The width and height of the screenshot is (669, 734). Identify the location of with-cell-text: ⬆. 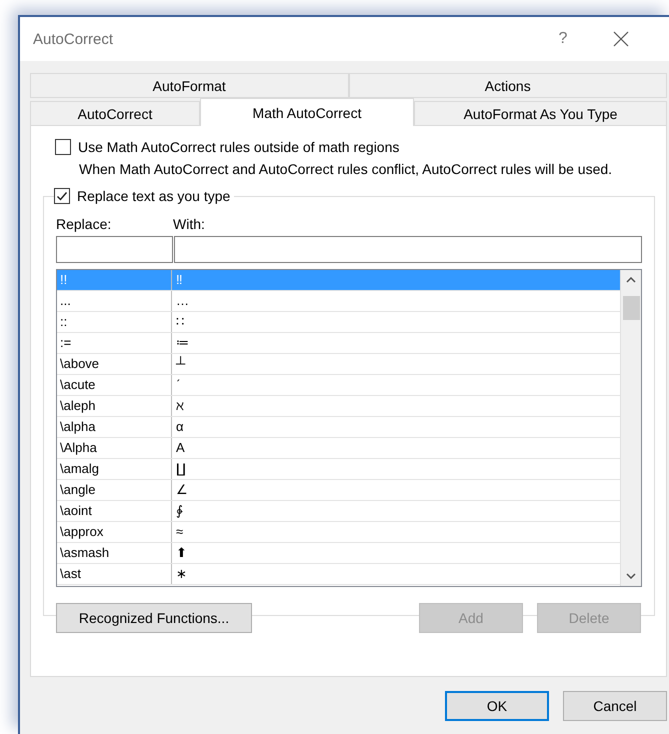
(181, 553).